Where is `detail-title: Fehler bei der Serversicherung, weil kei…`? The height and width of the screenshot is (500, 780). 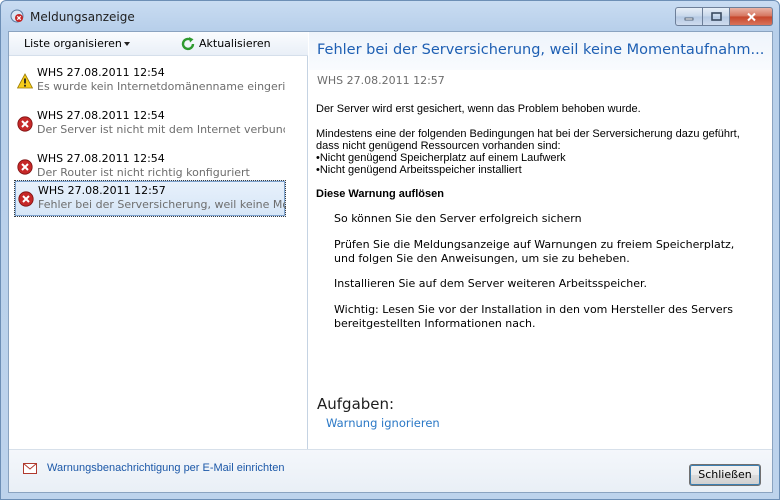
detail-title: Fehler bei der Serversicherung, weil kei… is located at coordinates (541, 50).